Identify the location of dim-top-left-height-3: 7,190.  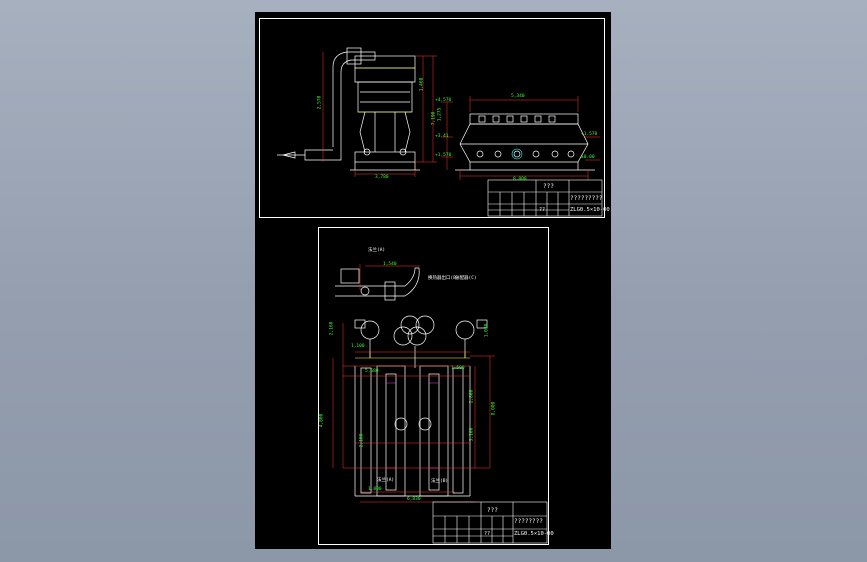
(434, 118).